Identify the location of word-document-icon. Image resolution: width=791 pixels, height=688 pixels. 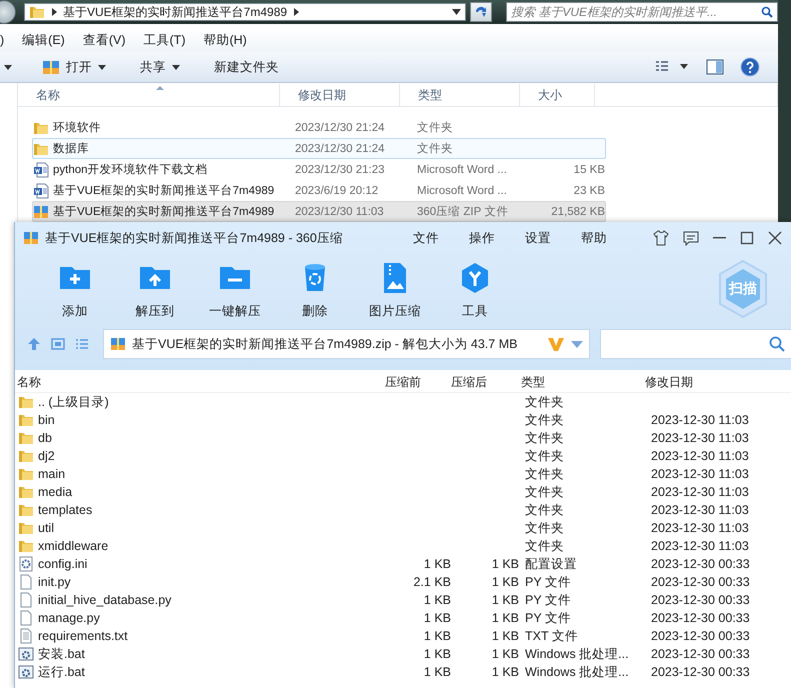
(41, 170).